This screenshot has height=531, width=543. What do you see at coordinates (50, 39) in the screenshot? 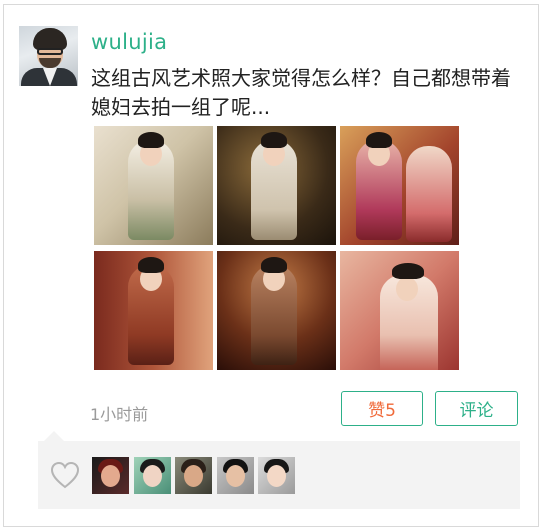
I see `avatar-hair` at bounding box center [50, 39].